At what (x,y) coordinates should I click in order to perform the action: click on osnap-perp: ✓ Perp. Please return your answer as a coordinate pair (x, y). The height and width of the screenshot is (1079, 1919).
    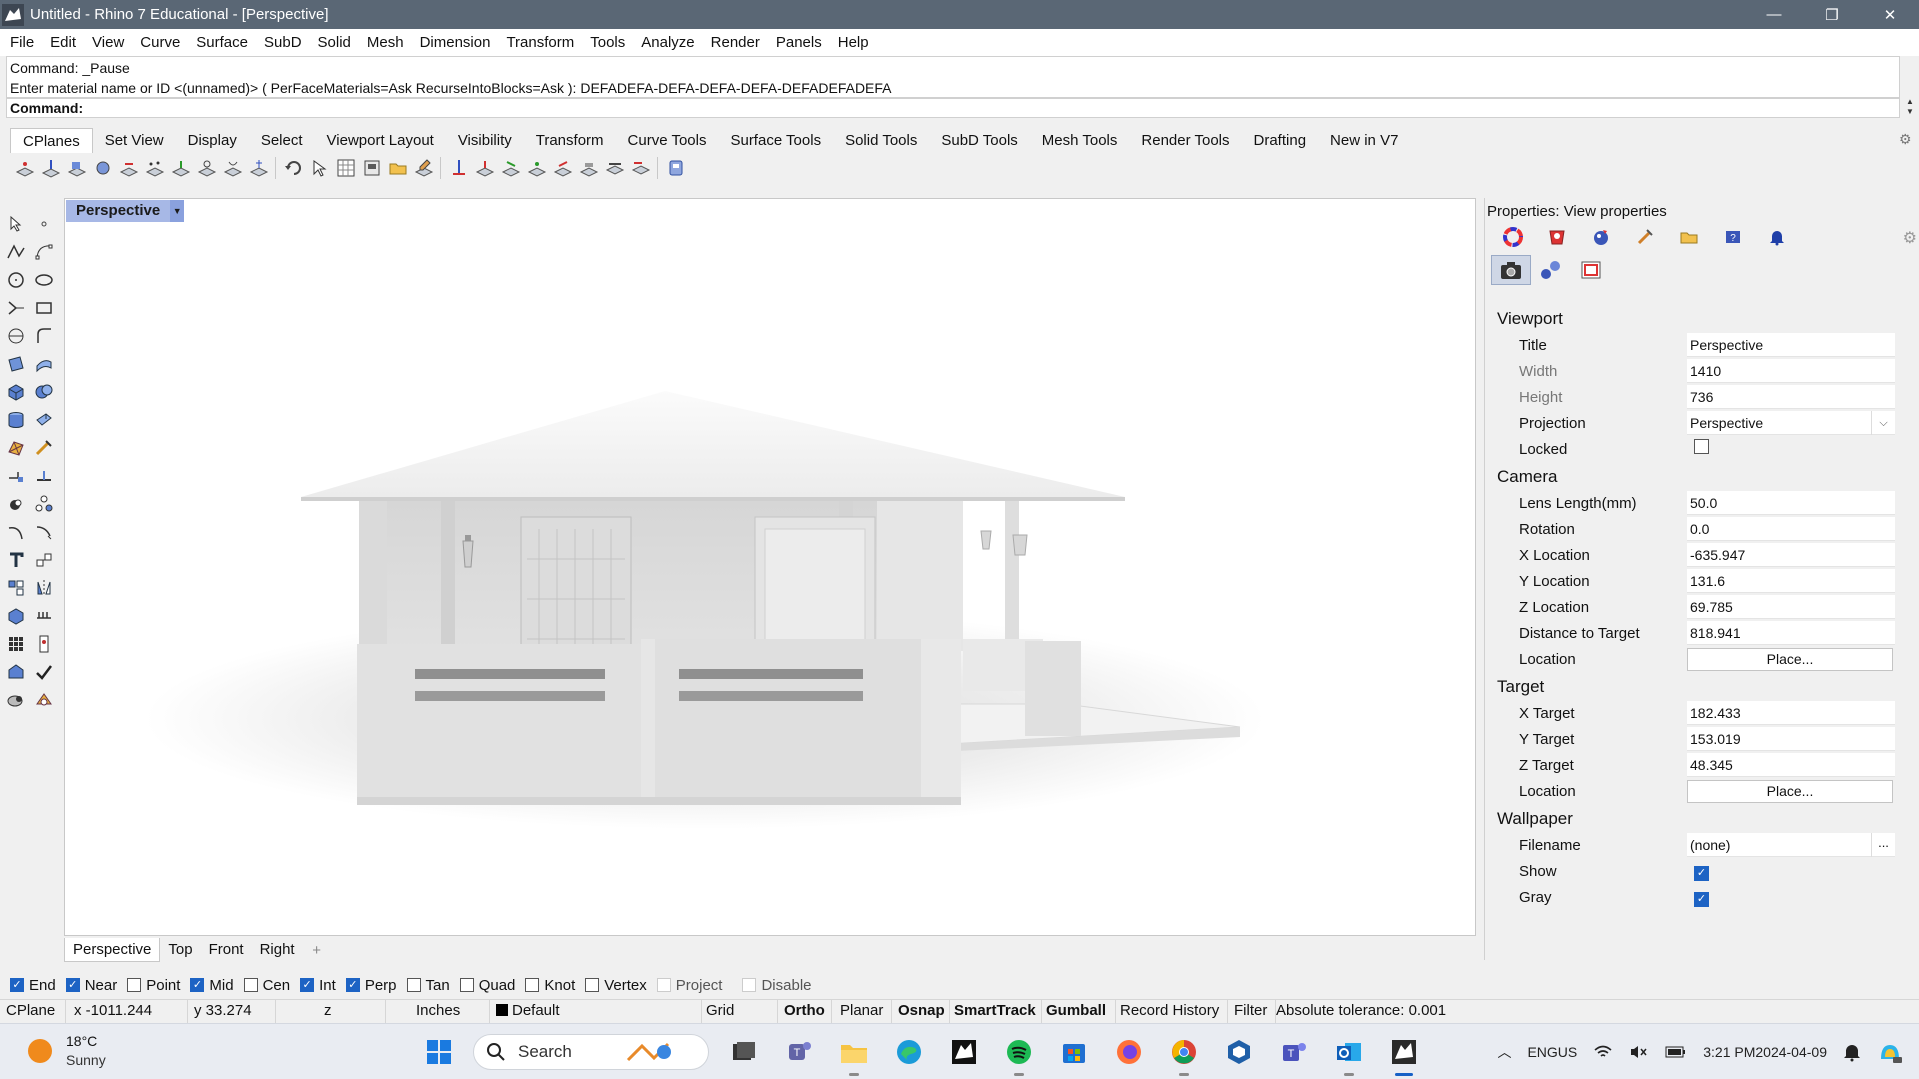
    Looking at the image, I should click on (371, 985).